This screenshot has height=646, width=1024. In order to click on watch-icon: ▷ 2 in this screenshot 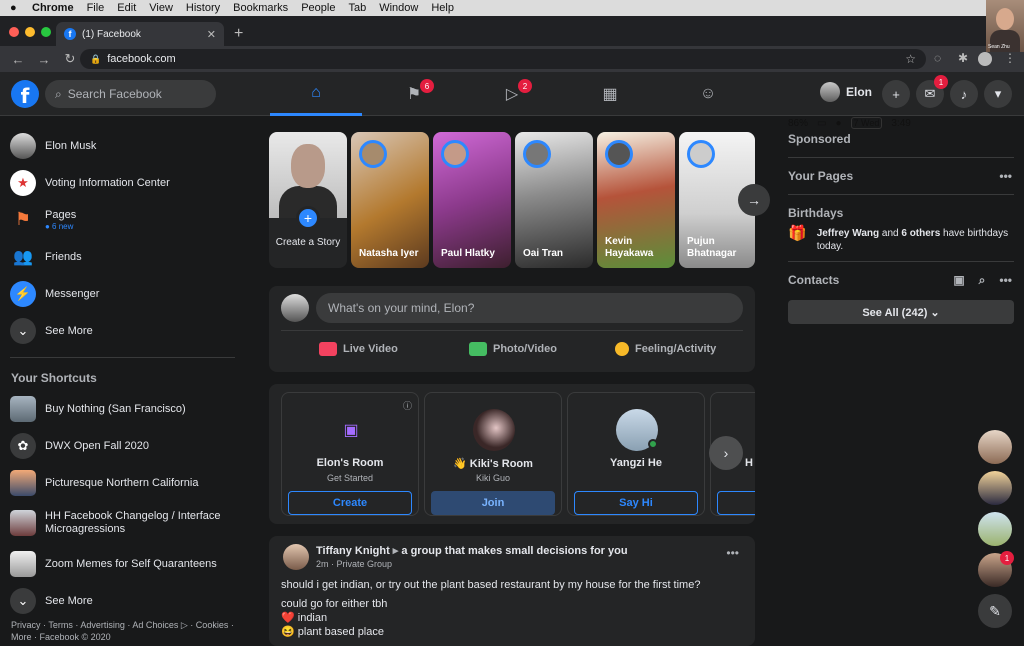, I will do `click(512, 94)`.